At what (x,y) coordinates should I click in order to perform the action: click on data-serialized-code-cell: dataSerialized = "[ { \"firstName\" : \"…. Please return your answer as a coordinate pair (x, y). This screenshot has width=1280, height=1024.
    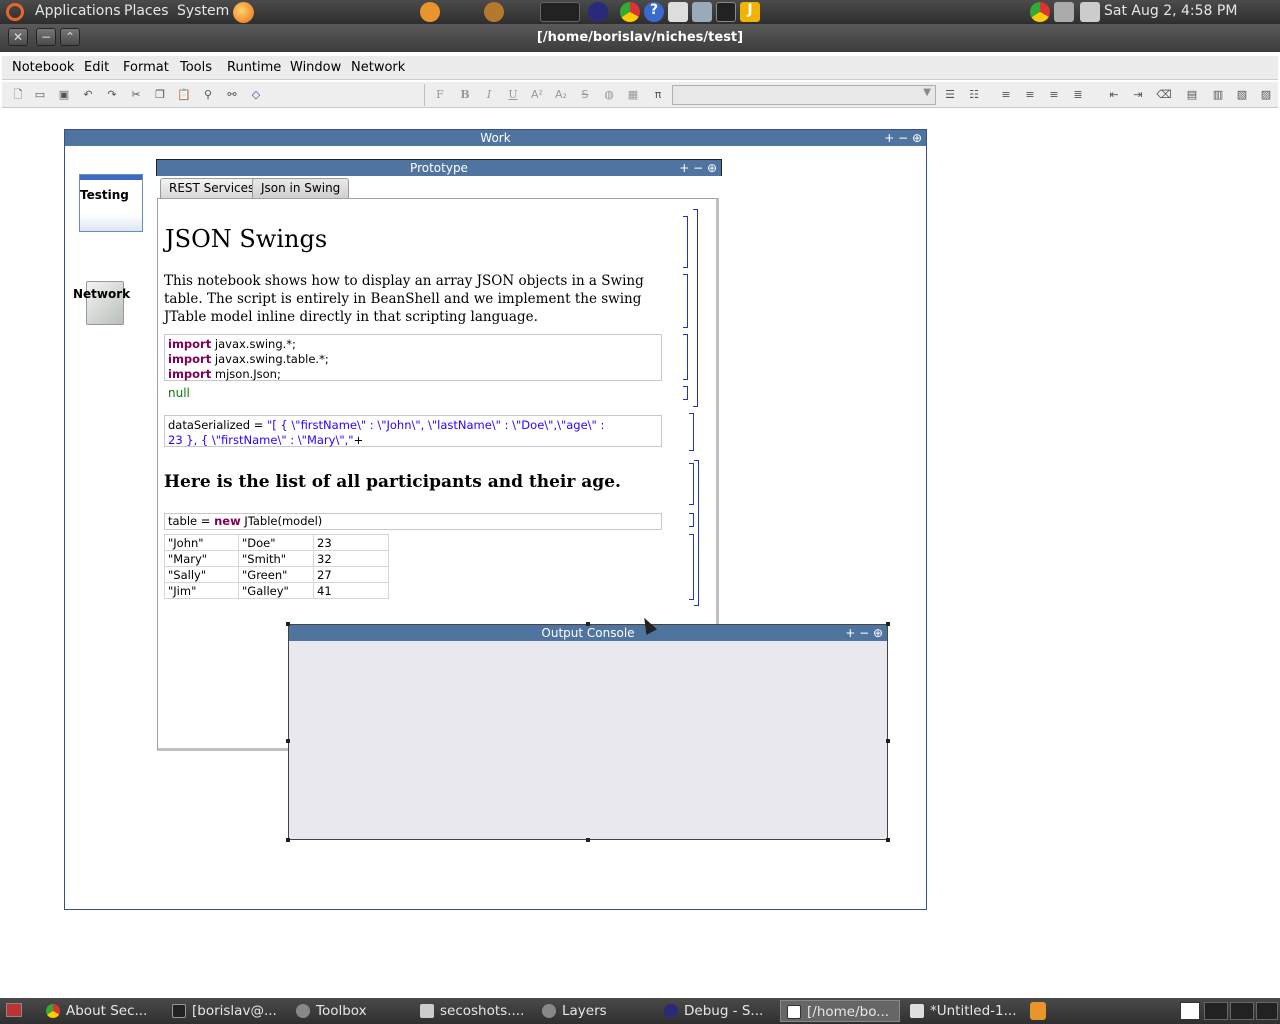
    Looking at the image, I should click on (413, 431).